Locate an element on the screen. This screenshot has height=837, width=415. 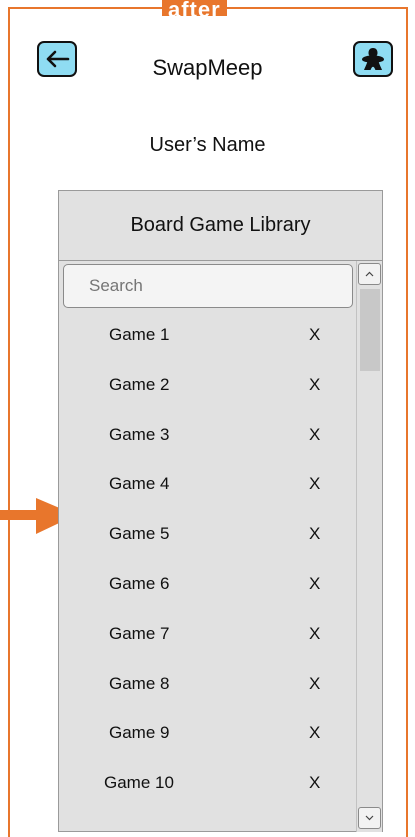
user-name: User’s Name is located at coordinates (207, 145).